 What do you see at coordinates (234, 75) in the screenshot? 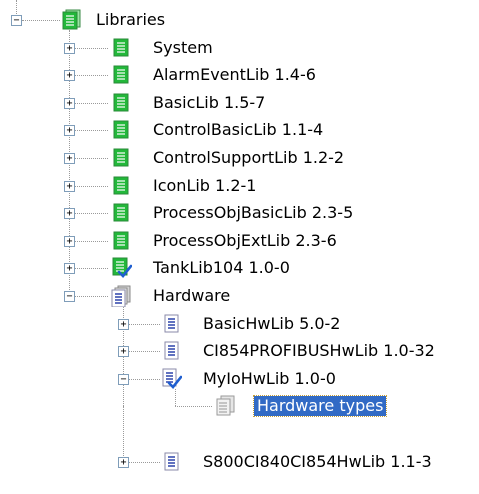
I see `tree-node-alarmeventlib-1-4-6: AlarmEventLib 1.4-6` at bounding box center [234, 75].